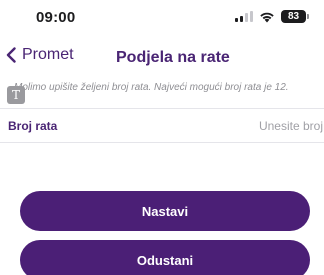 The image size is (324, 275). What do you see at coordinates (165, 257) in the screenshot?
I see `cancel-button: Odustani` at bounding box center [165, 257].